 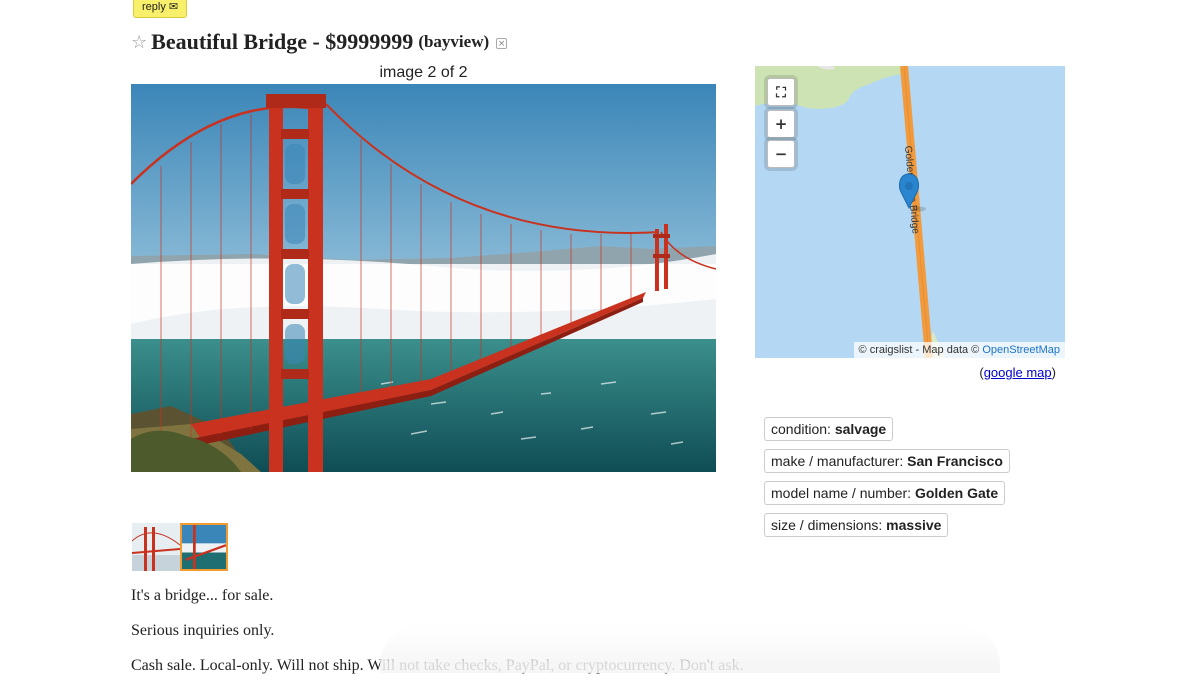 I want to click on thumbnail-2-selected, so click(x=204, y=547).